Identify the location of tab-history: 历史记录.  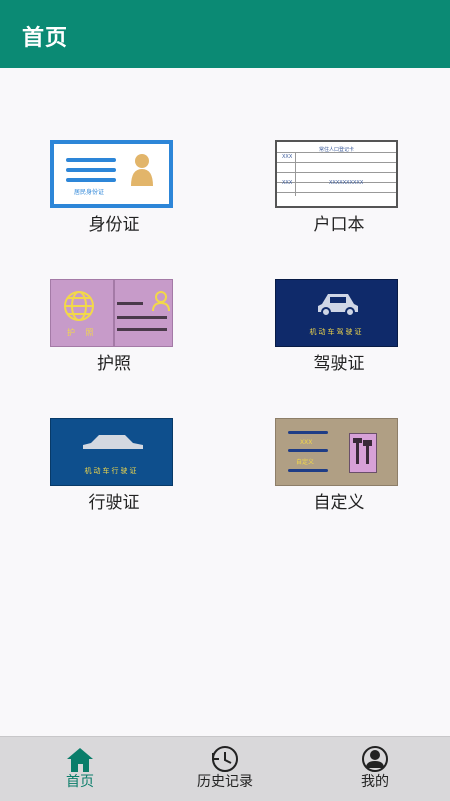
(225, 769).